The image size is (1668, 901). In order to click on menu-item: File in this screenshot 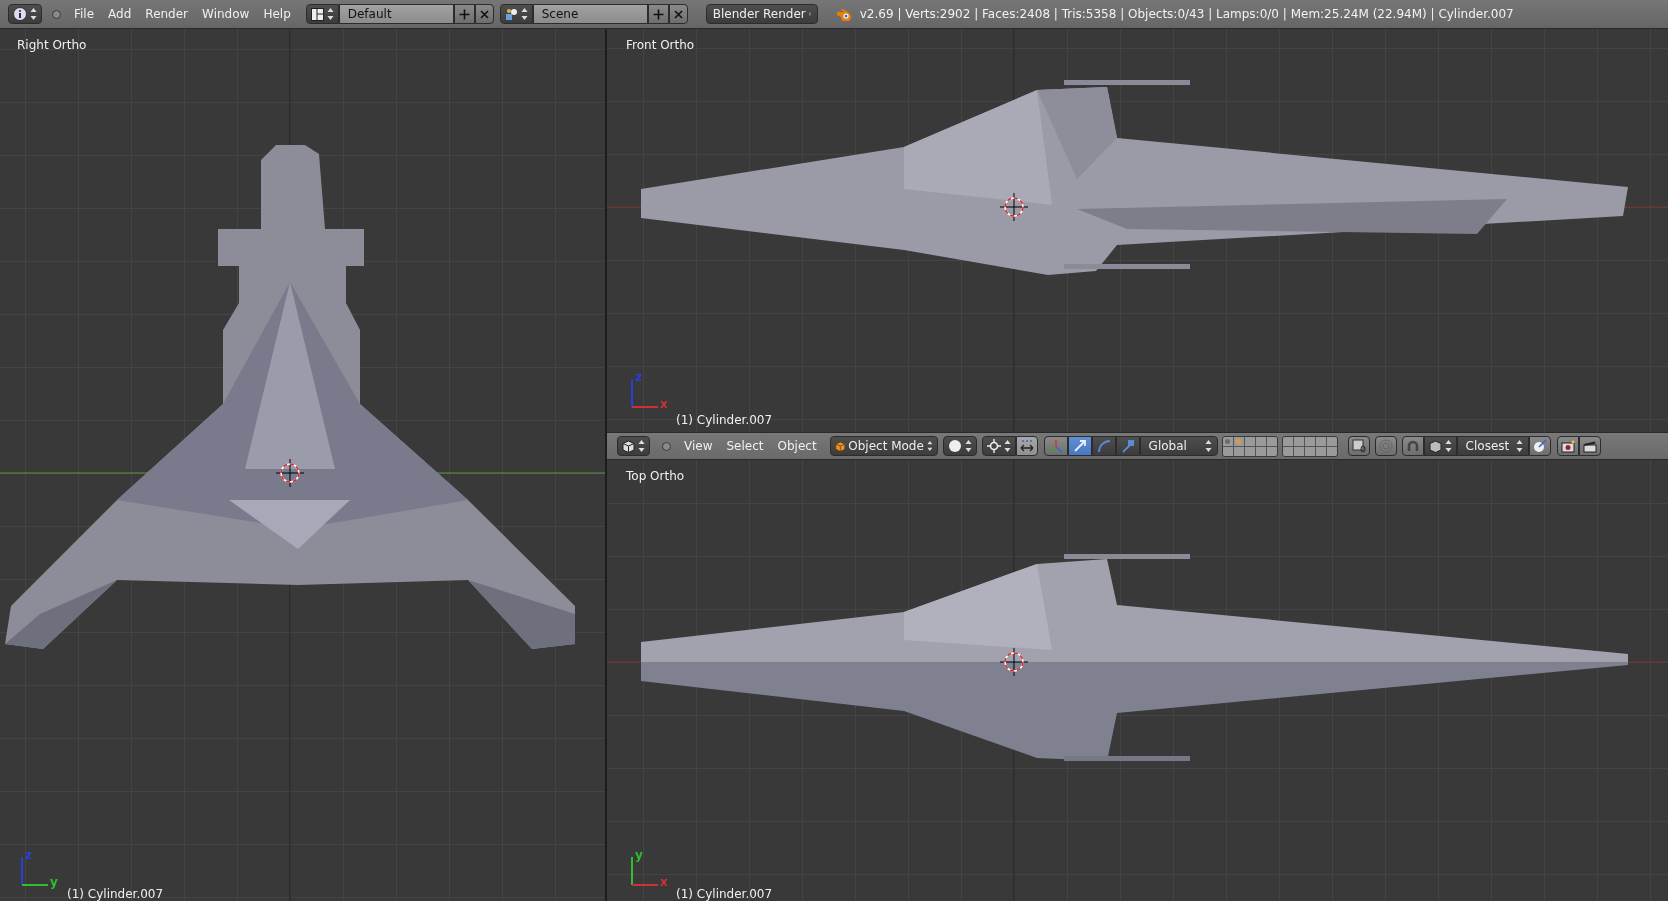, I will do `click(84, 14)`.